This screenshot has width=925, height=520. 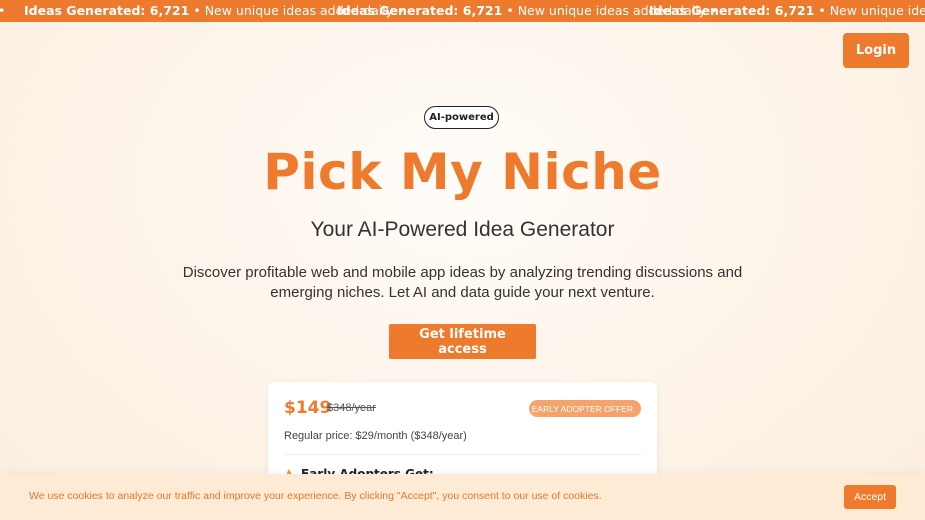 What do you see at coordinates (870, 497) in the screenshot?
I see `accept-cookies-button: Accept` at bounding box center [870, 497].